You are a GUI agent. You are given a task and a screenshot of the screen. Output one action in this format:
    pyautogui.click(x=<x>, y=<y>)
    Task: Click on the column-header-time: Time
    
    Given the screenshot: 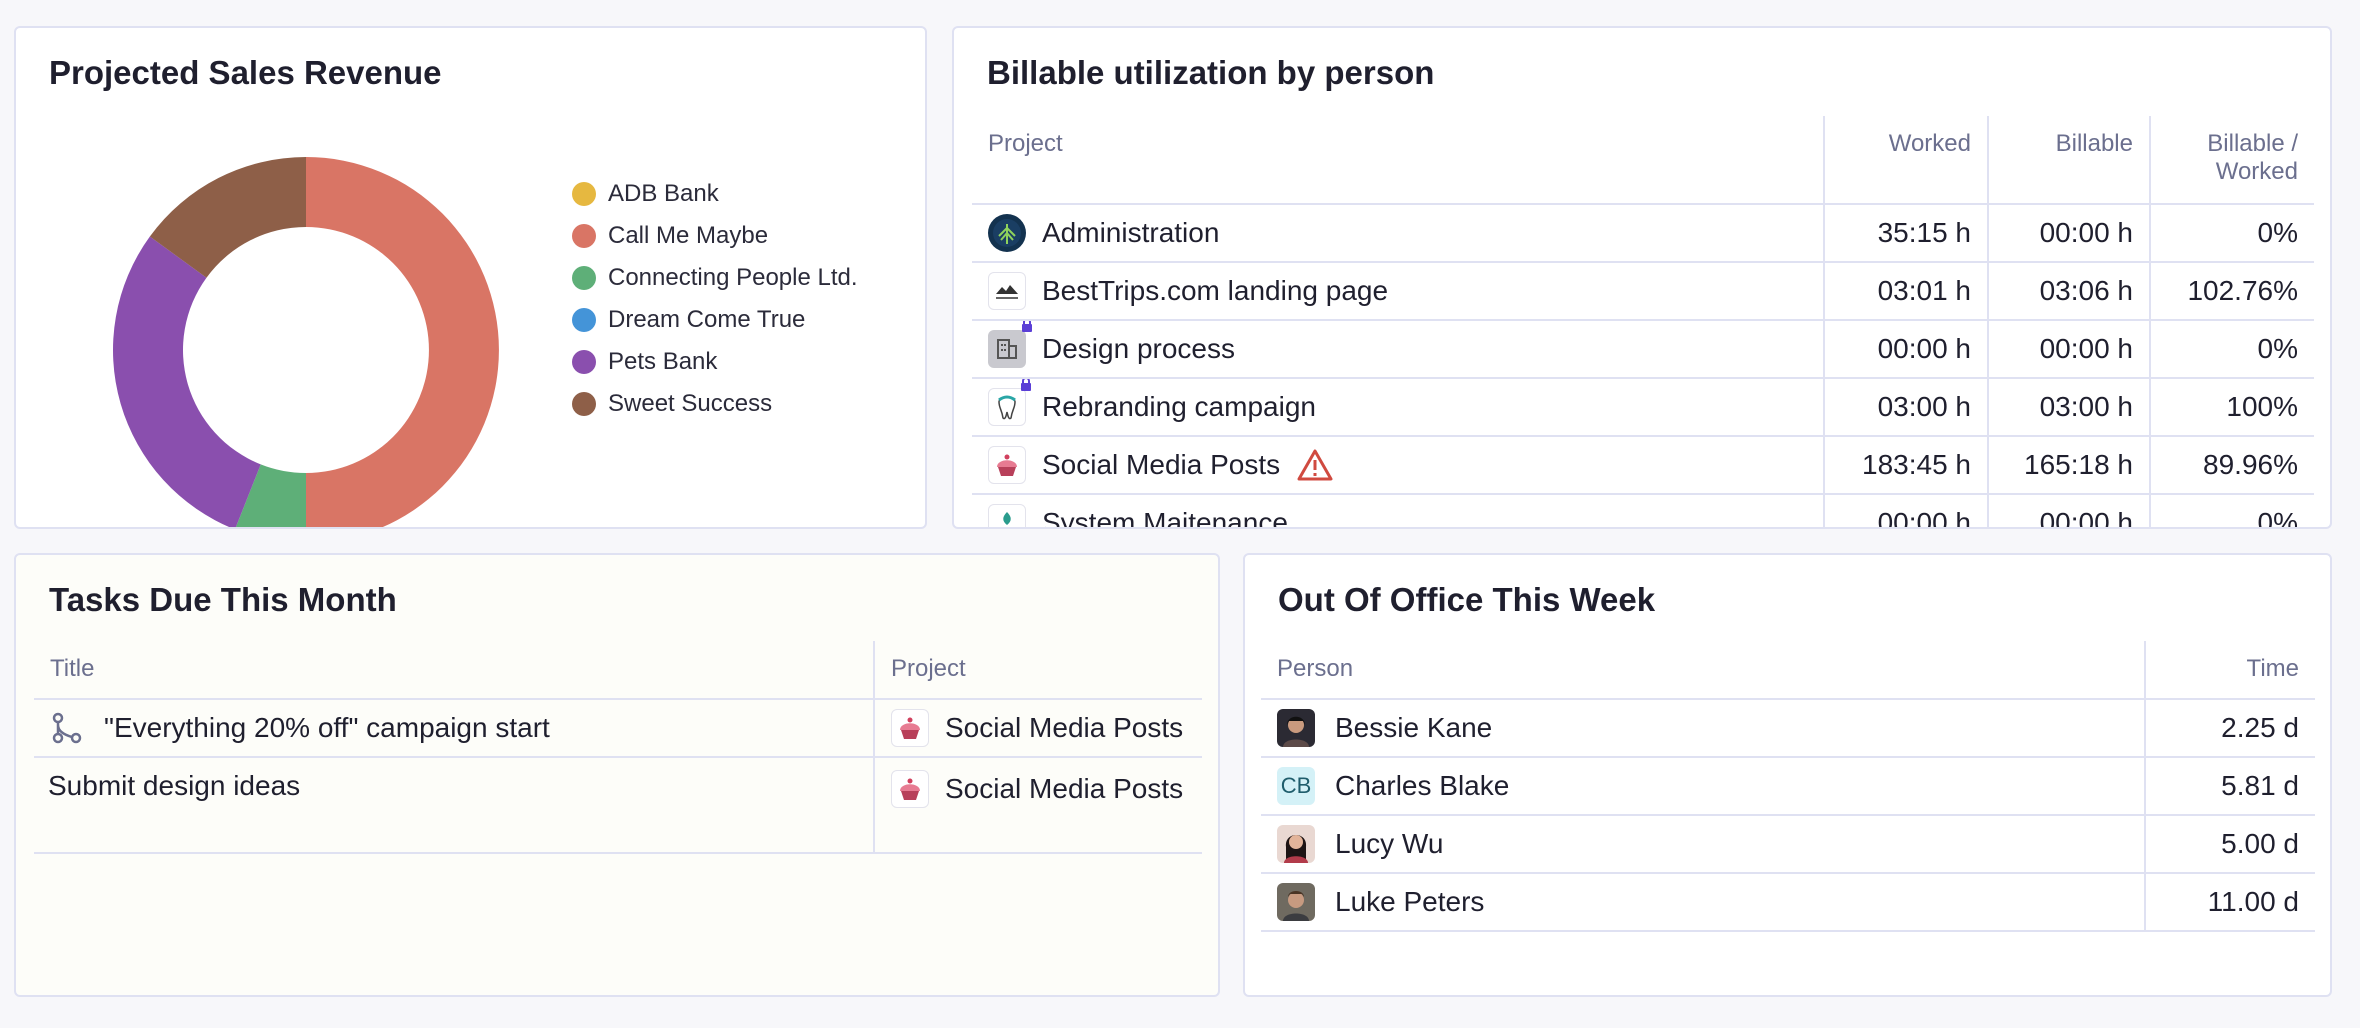 What is the action you would take?
    pyautogui.click(x=2229, y=670)
    